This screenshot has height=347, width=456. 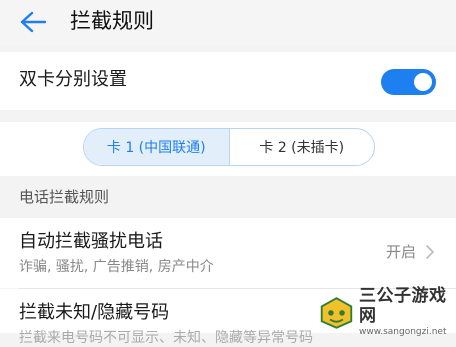 What do you see at coordinates (402, 305) in the screenshot?
I see `watermark-name: 三公子游戏网` at bounding box center [402, 305].